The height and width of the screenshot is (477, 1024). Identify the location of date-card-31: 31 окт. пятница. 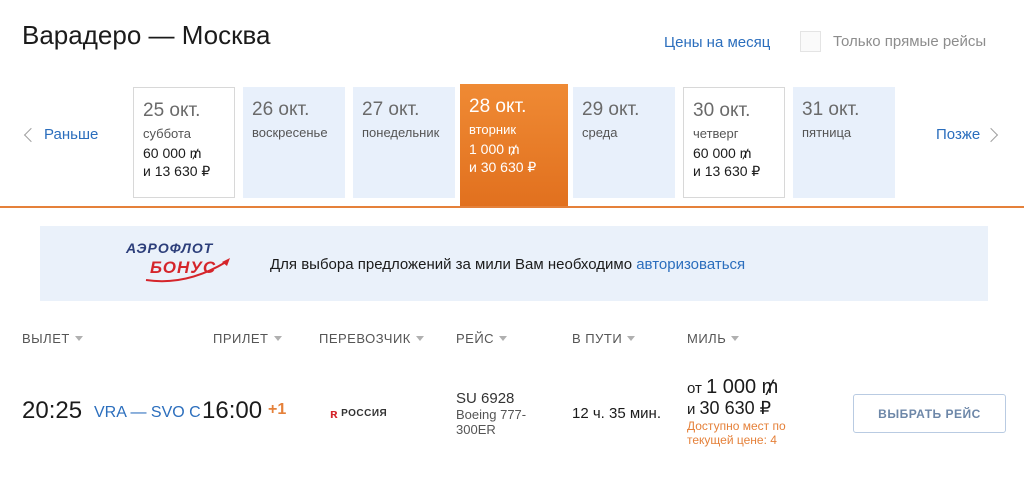
(844, 142).